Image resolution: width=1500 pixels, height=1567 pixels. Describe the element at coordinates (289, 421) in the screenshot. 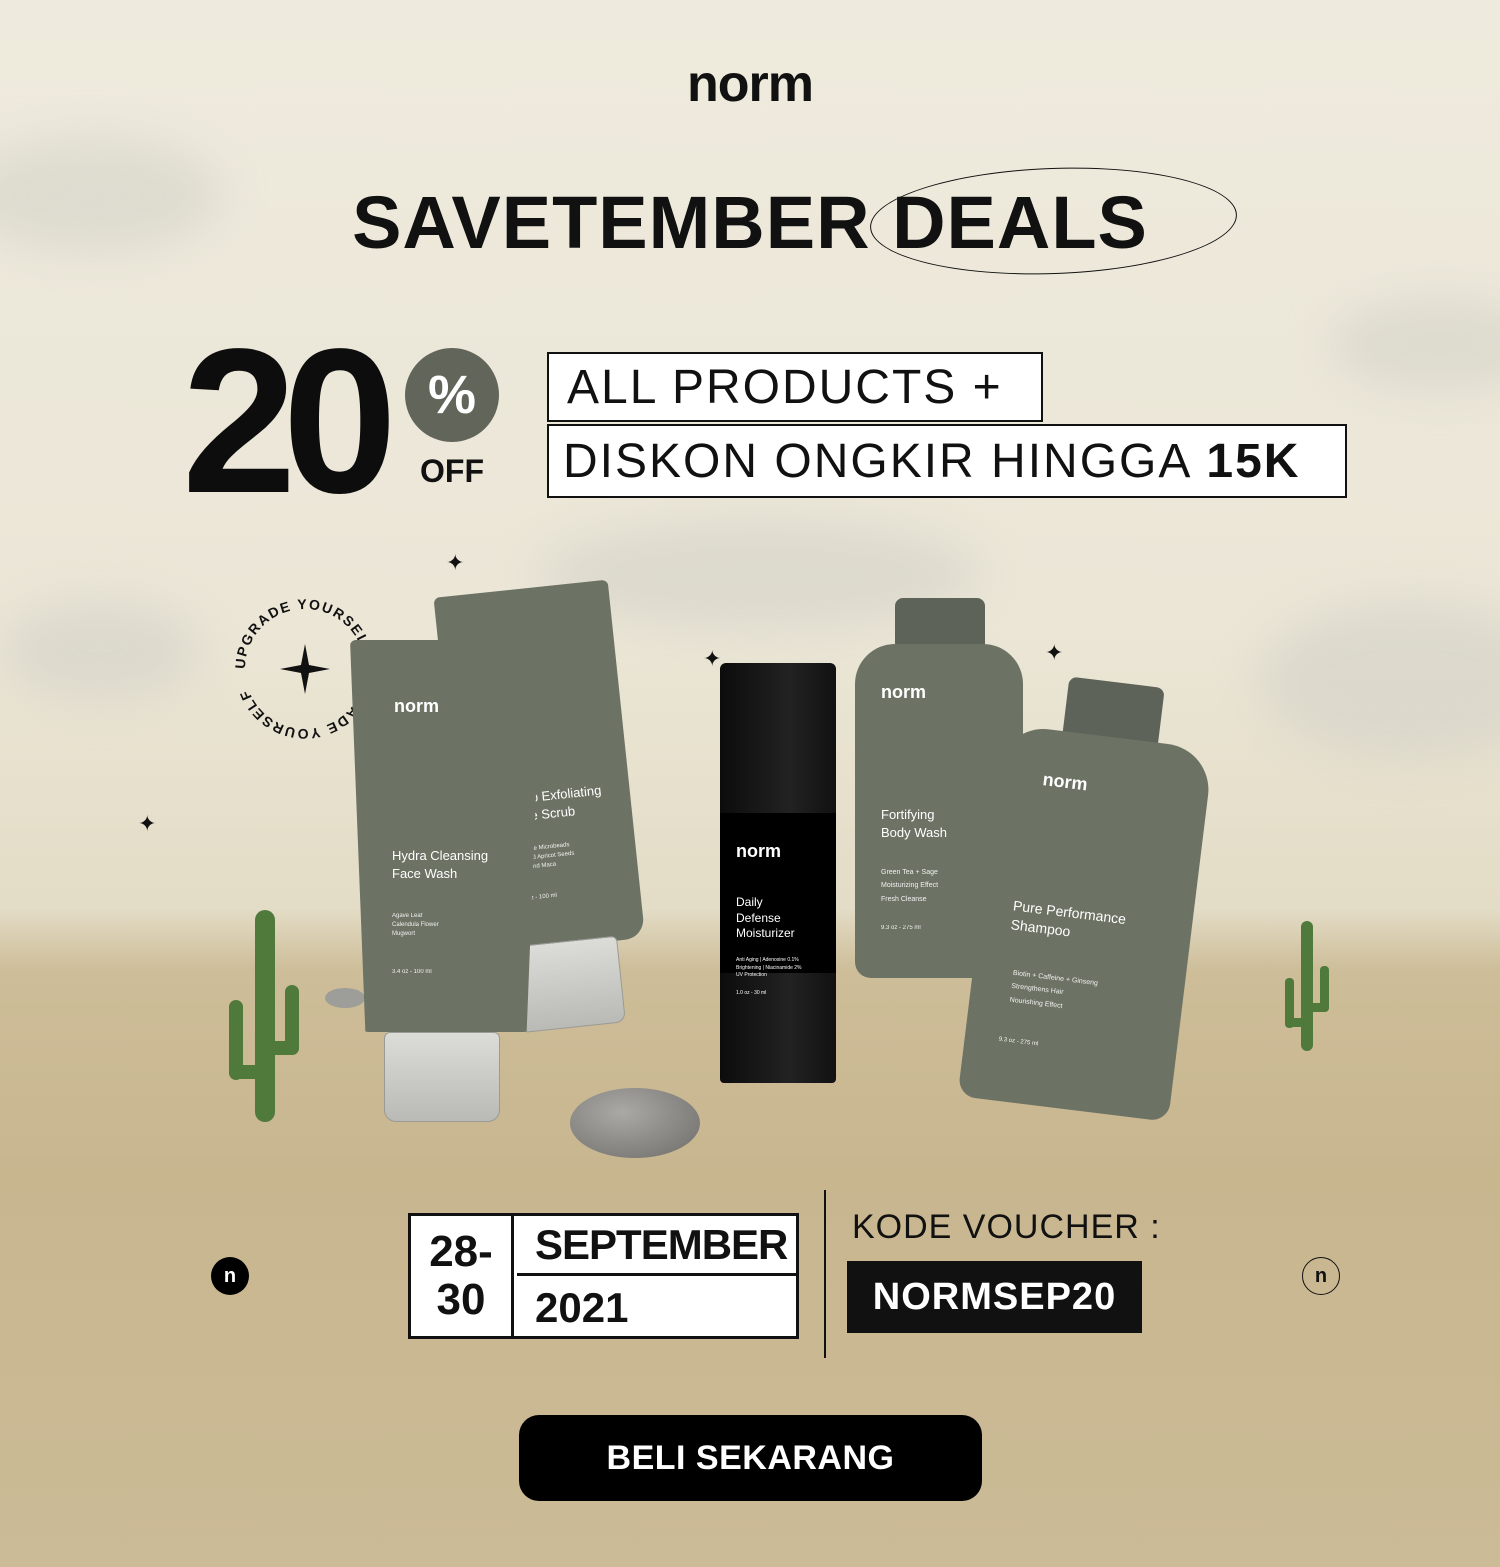

I see `discount-number: 20` at that location.